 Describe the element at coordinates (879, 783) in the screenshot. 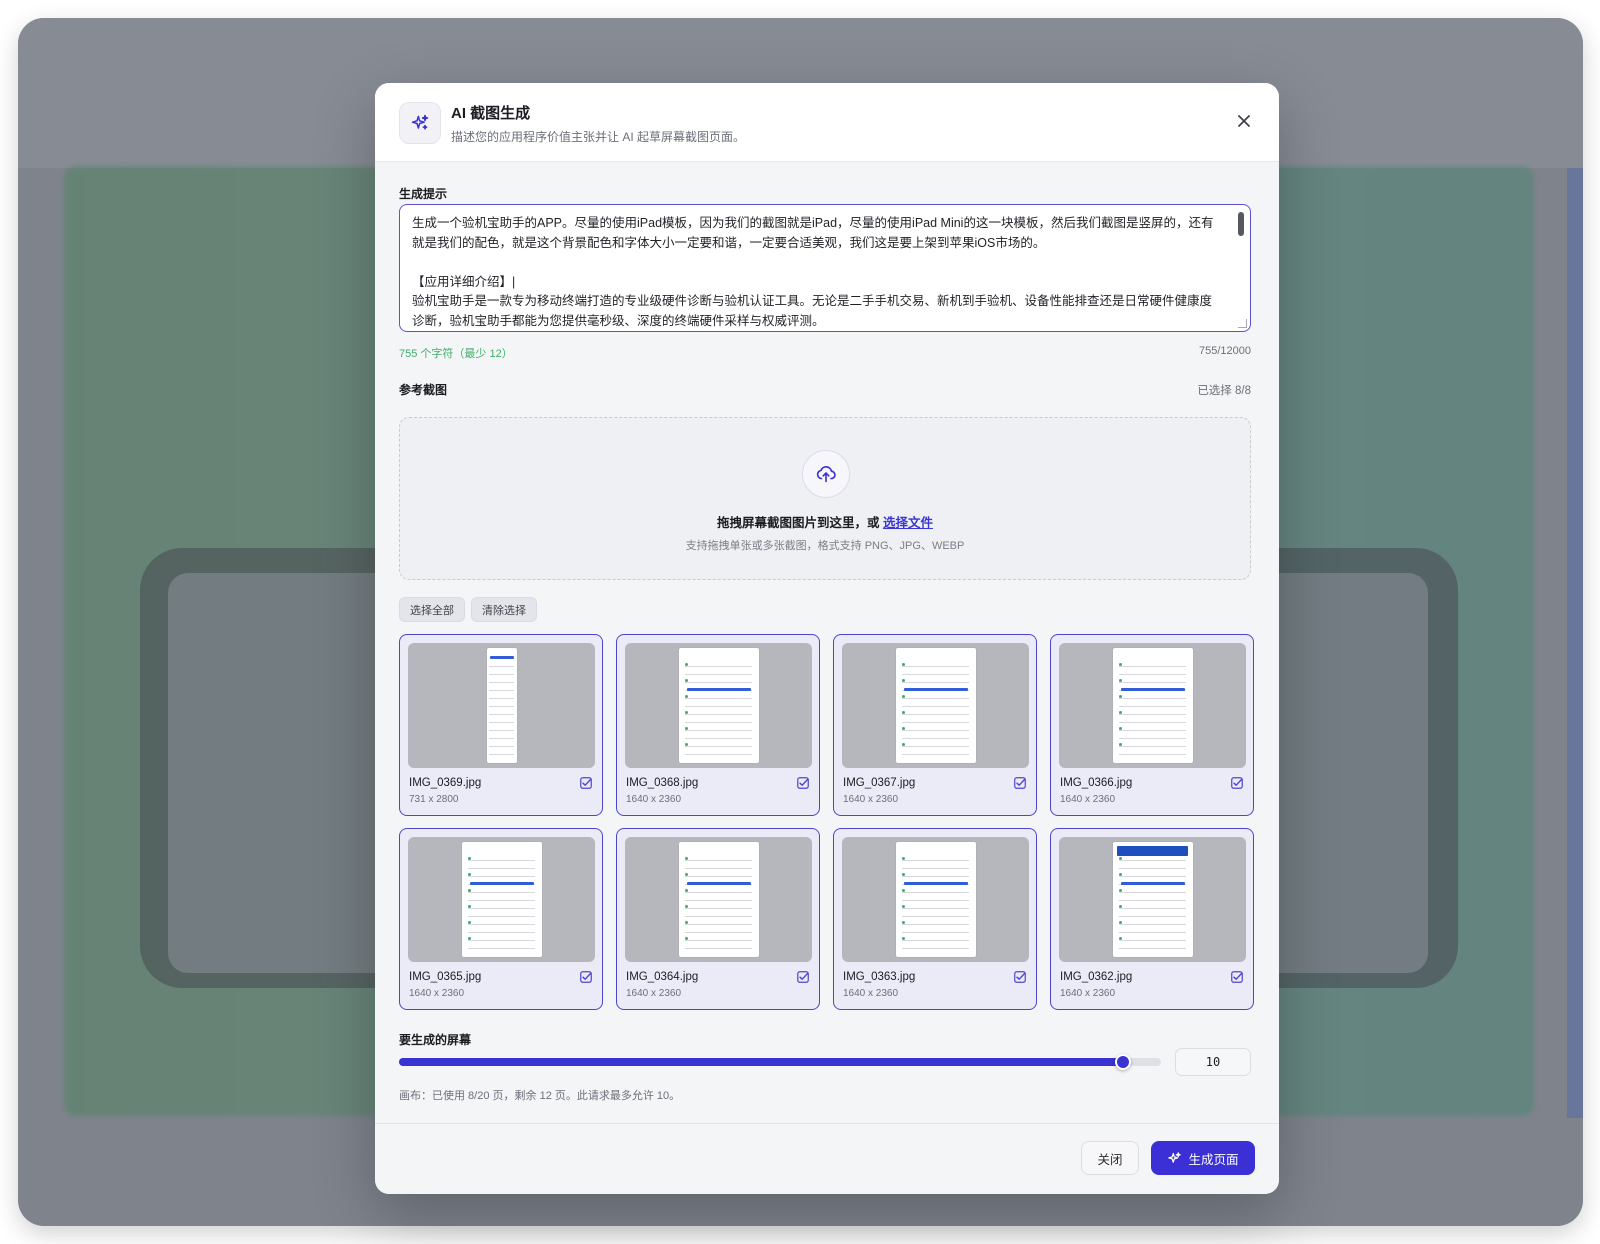

I see `screenshot-filename: IMG_0367.jpg` at that location.